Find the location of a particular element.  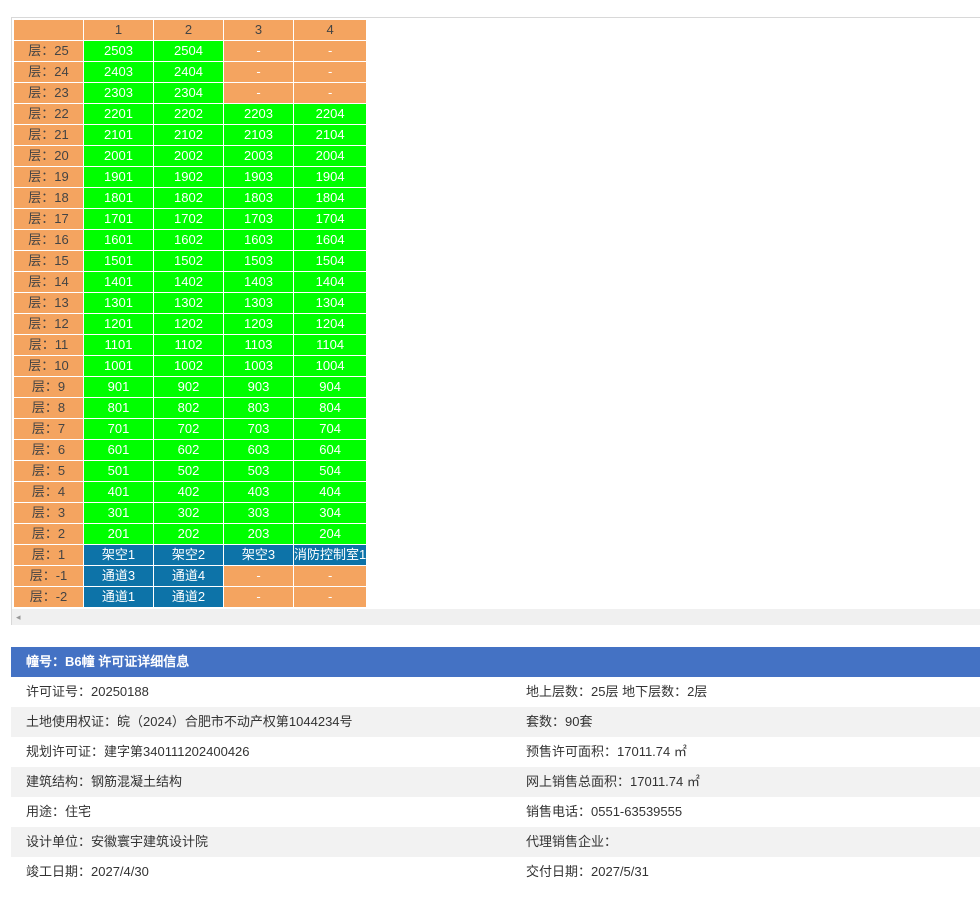

unit-cell: 1301 is located at coordinates (118, 303).